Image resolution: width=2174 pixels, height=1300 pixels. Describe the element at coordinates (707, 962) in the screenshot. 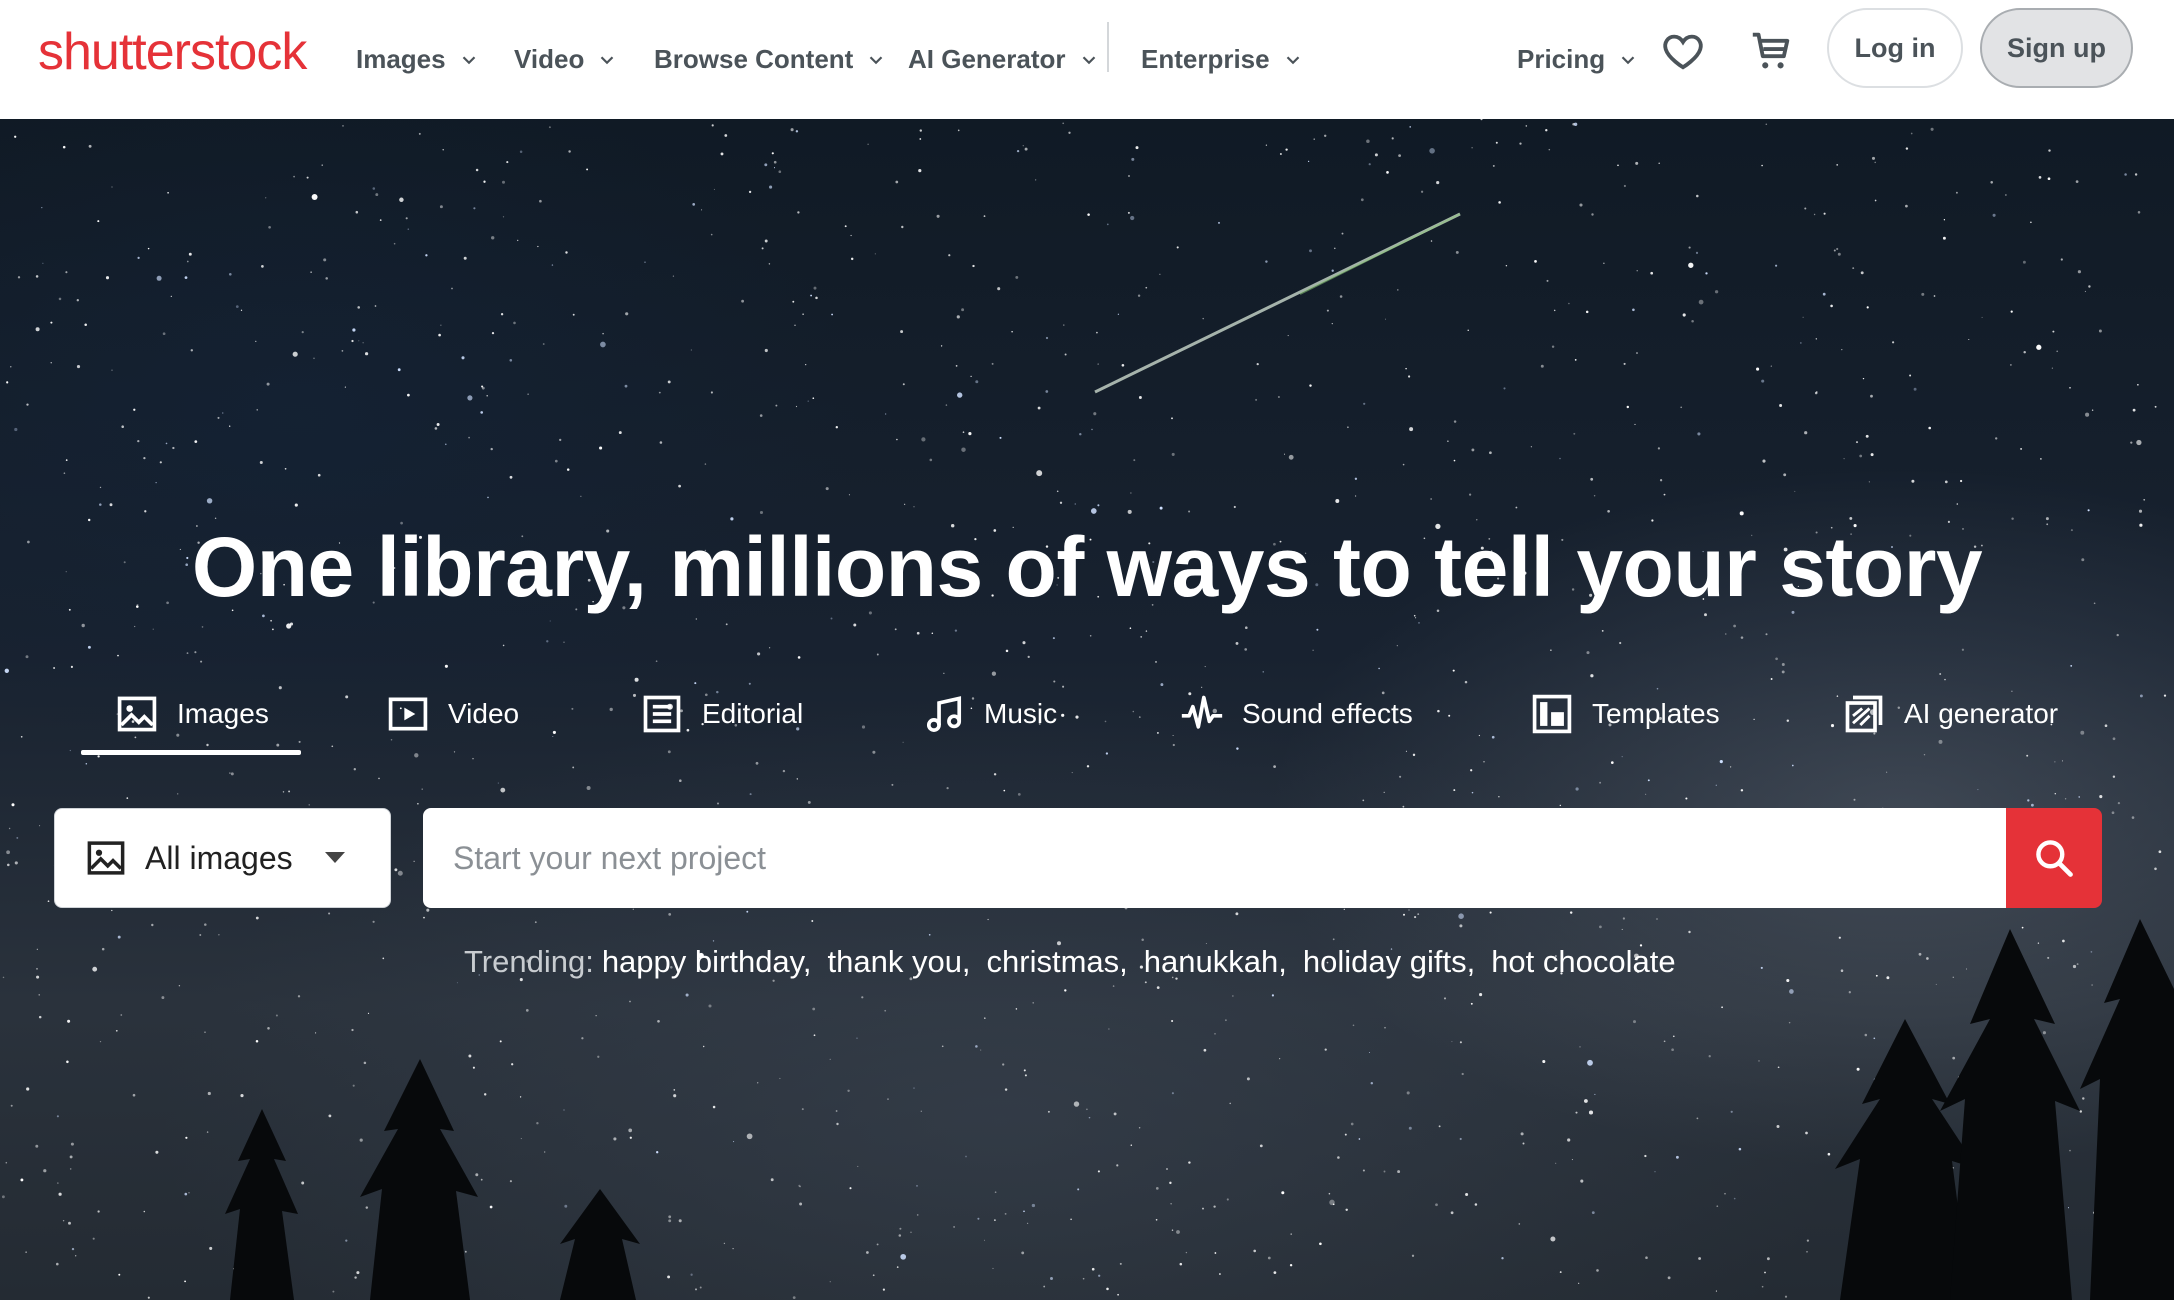

I see `trending-term: happy birthday,` at that location.